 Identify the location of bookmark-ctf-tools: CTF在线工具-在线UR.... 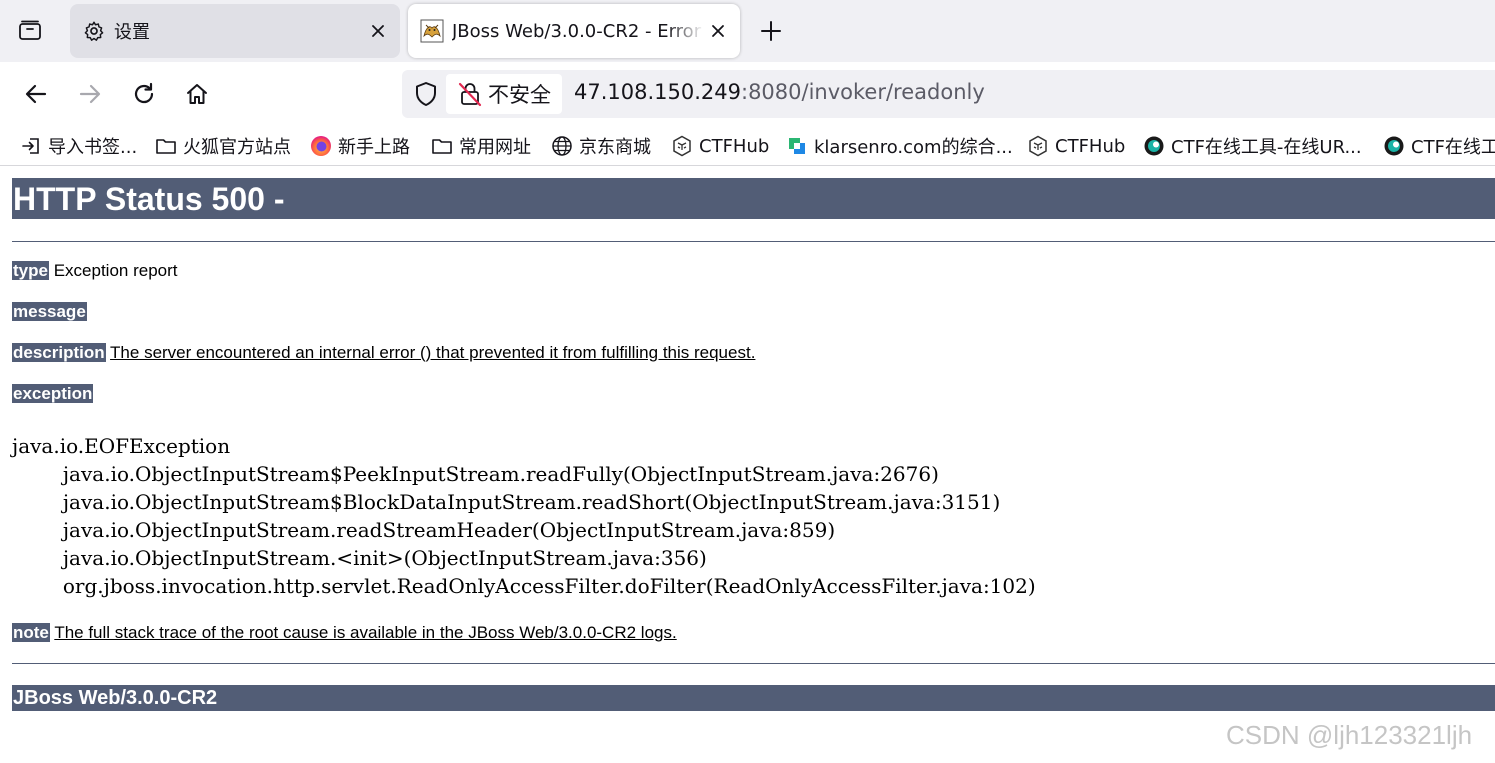
(1252, 146).